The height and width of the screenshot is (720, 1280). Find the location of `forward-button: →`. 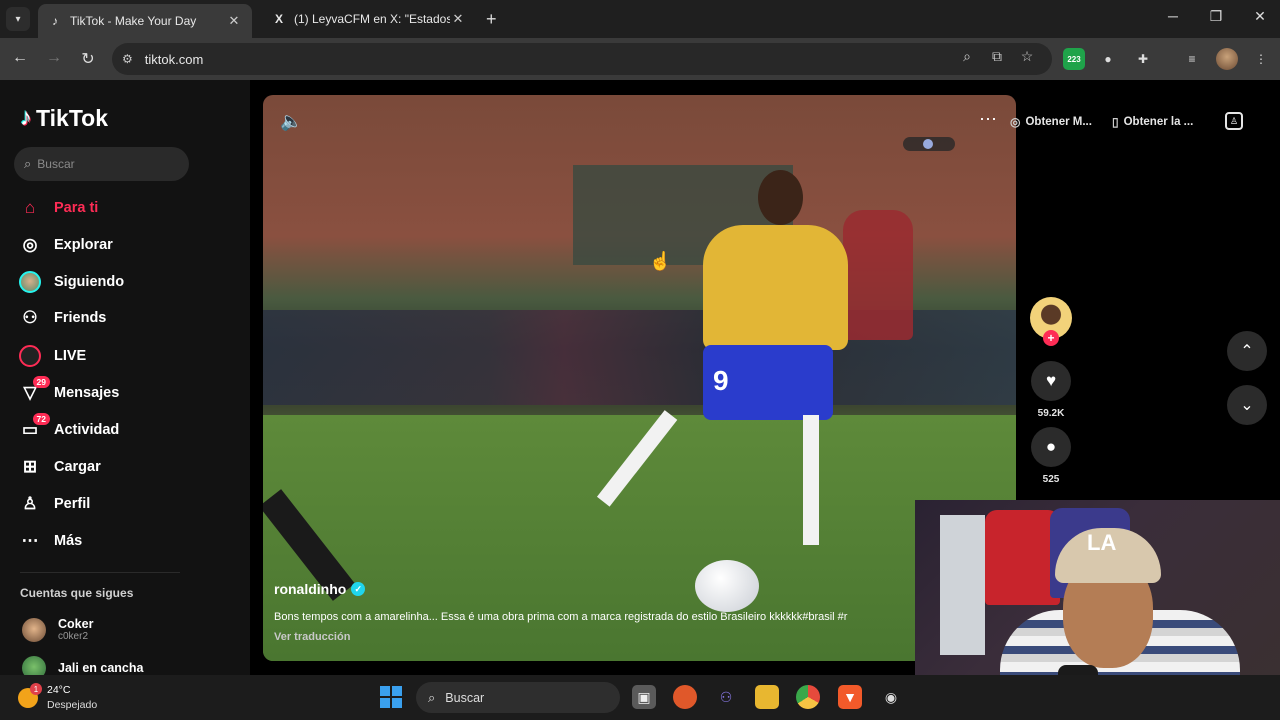

forward-button: → is located at coordinates (54, 58).